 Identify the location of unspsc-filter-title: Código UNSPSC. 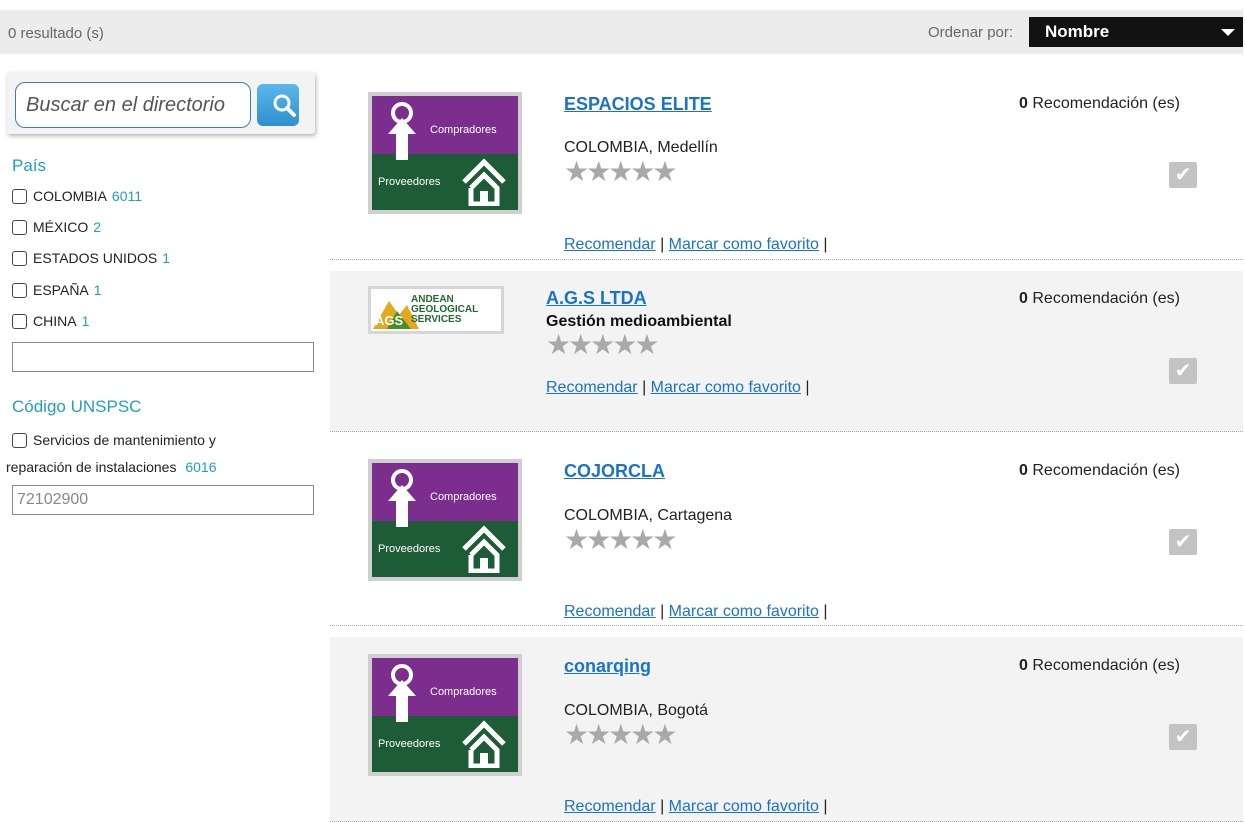
(77, 406).